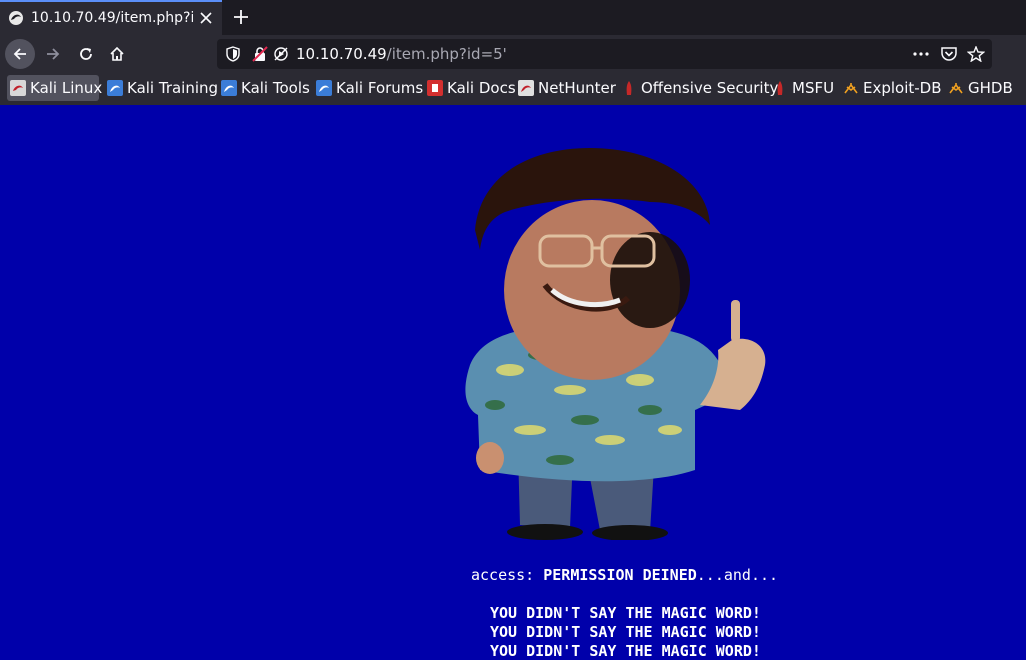  I want to click on bookmark-label: MSFU, so click(813, 88).